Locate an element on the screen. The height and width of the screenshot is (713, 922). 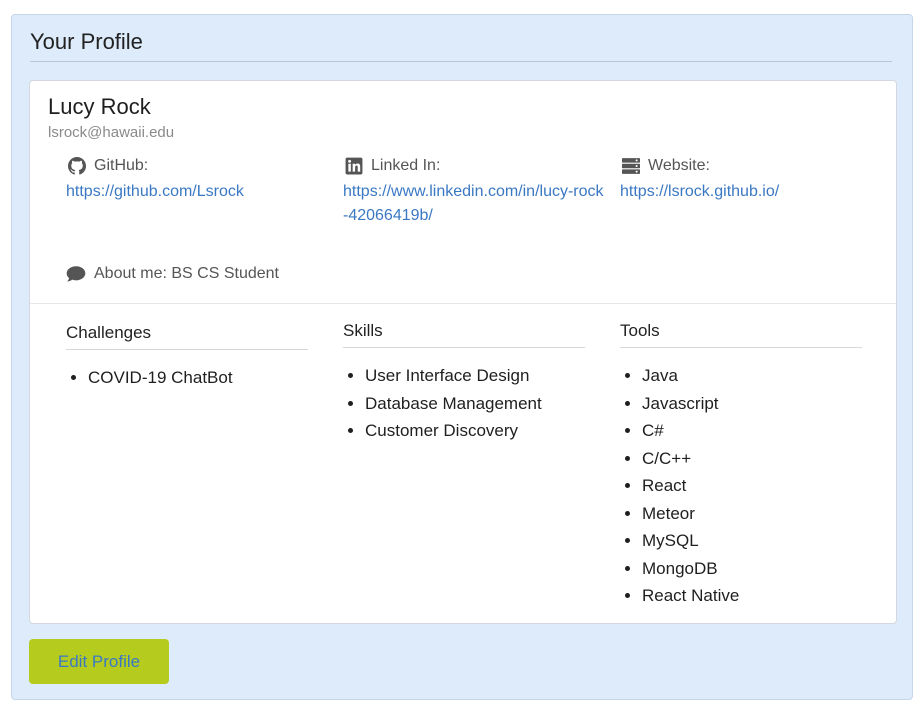
website-link-block: Website: https://lsrock.github.io/ is located at coordinates (751, 180).